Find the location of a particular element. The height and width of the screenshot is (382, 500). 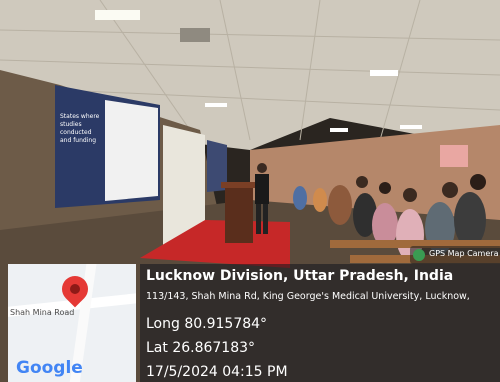

speaker-body is located at coordinates (262, 189).